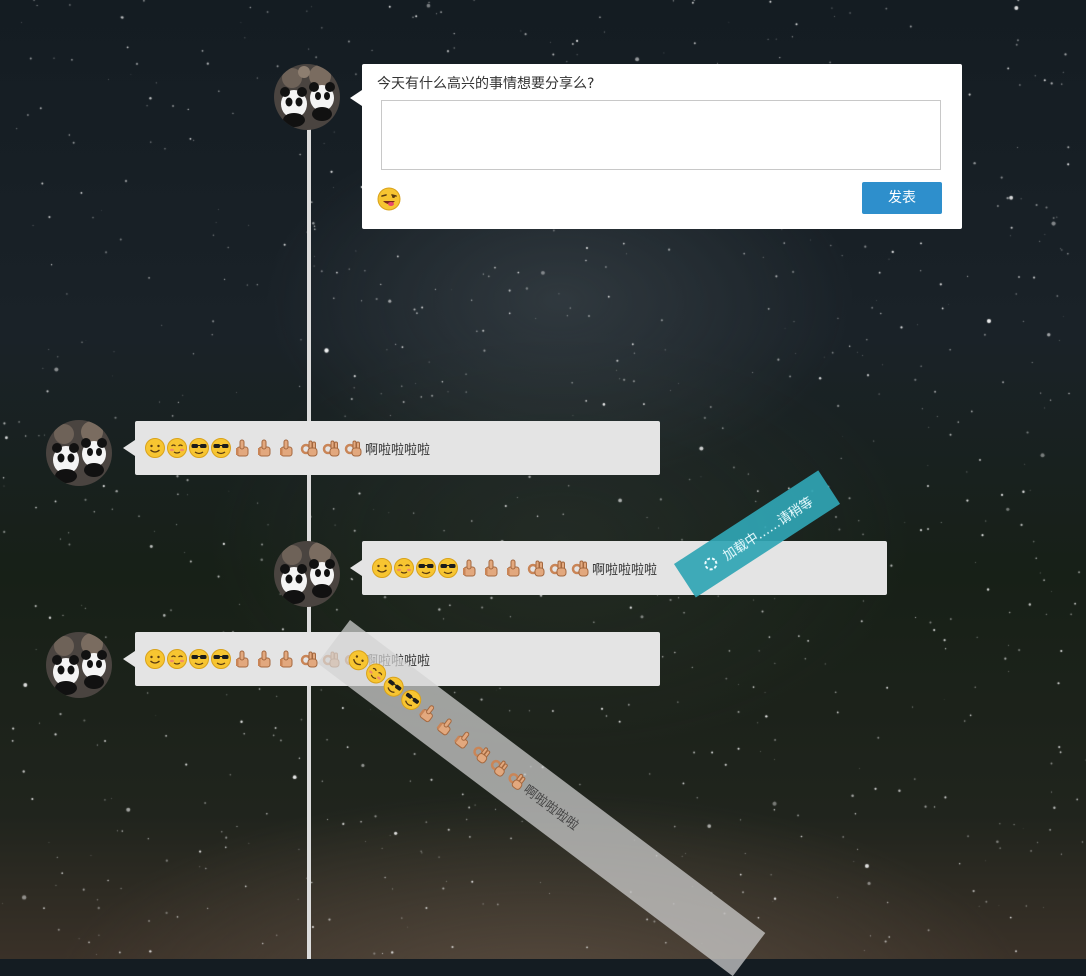 The image size is (1086, 976). What do you see at coordinates (902, 198) in the screenshot?
I see `publish-button: 发表` at bounding box center [902, 198].